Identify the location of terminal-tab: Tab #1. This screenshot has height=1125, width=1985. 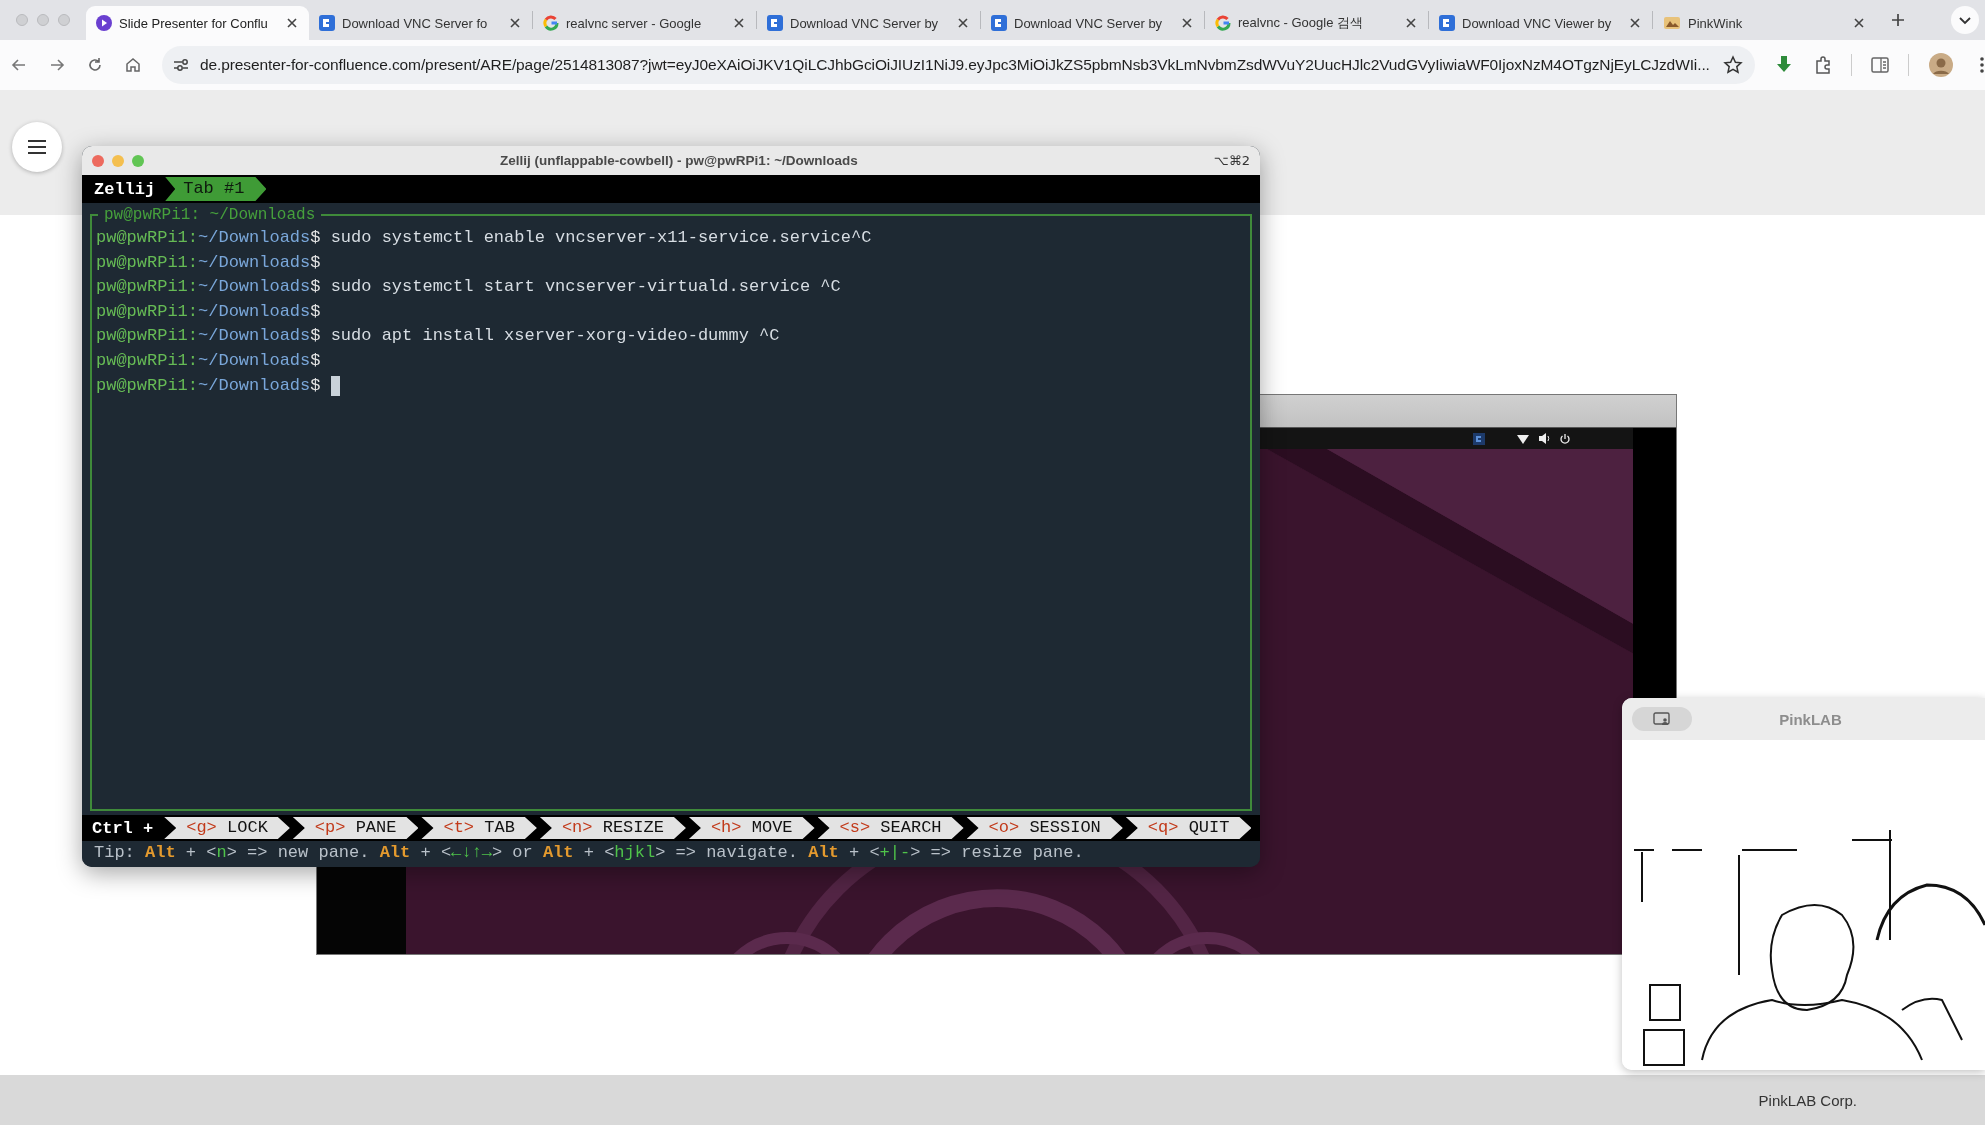
(216, 189).